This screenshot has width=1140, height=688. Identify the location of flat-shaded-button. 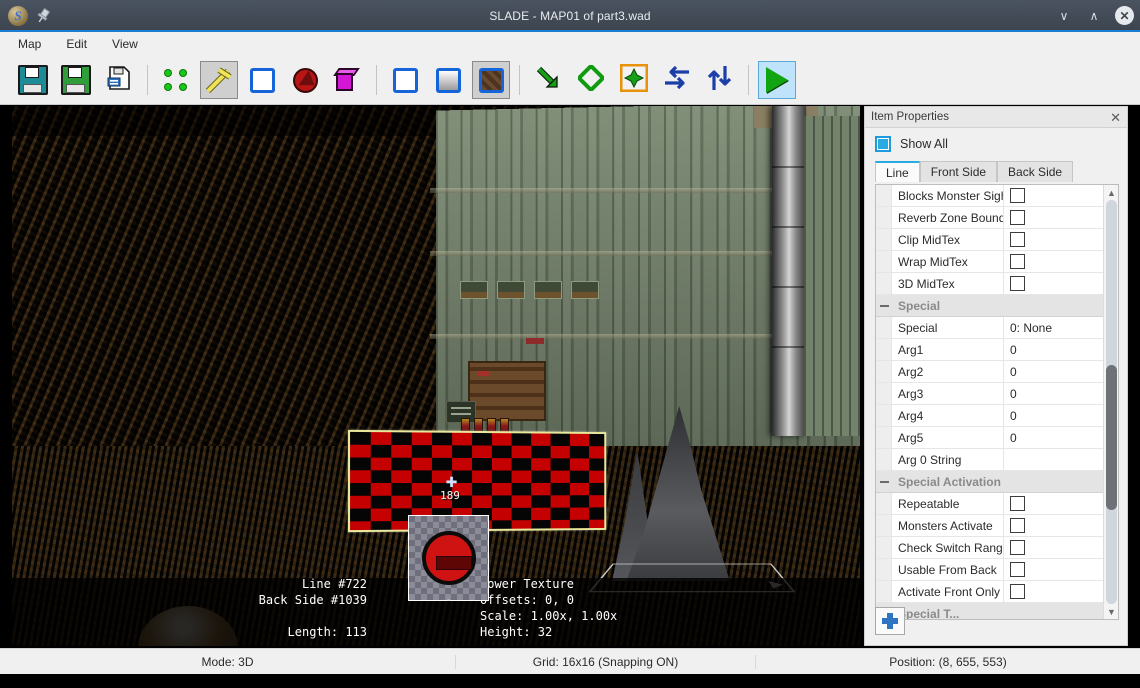
(448, 80).